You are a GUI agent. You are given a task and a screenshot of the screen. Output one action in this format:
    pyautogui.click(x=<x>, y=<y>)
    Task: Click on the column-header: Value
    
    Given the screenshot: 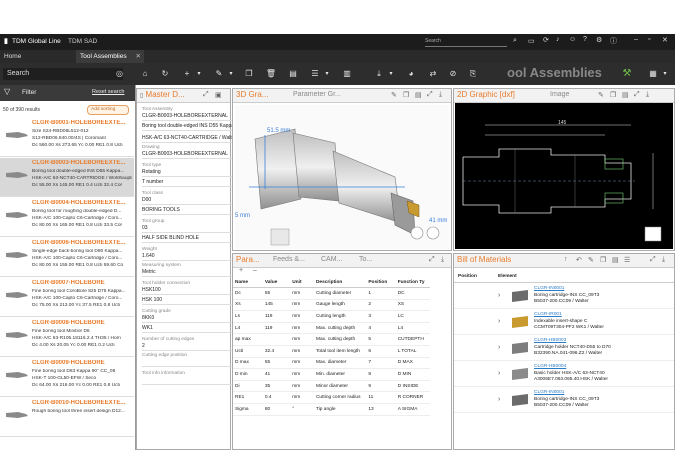 What is the action you would take?
    pyautogui.click(x=276, y=282)
    